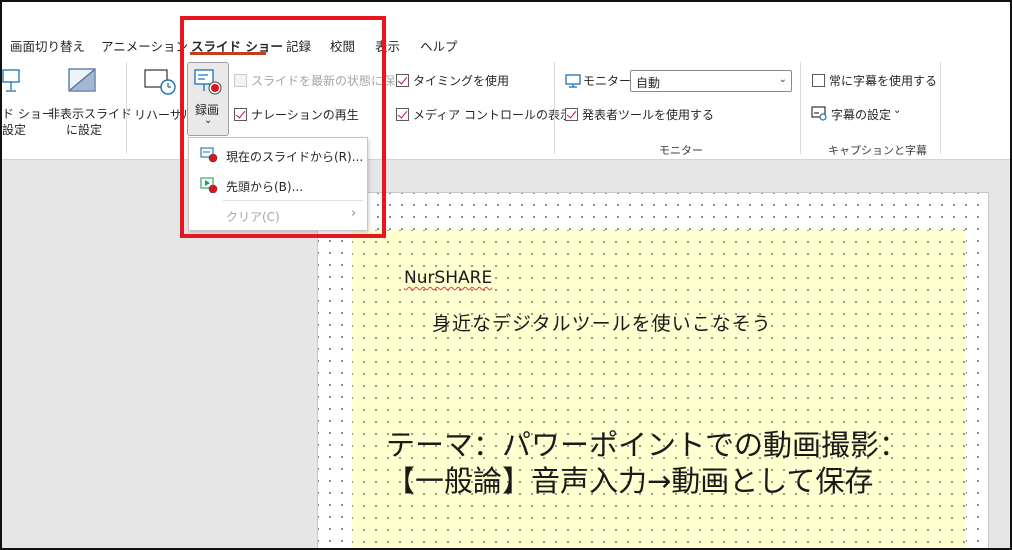 This screenshot has height=550, width=1012. What do you see at coordinates (602, 324) in the screenshot?
I see `slide-subtitle: 身近なデジタルツールを使いこなそう` at bounding box center [602, 324].